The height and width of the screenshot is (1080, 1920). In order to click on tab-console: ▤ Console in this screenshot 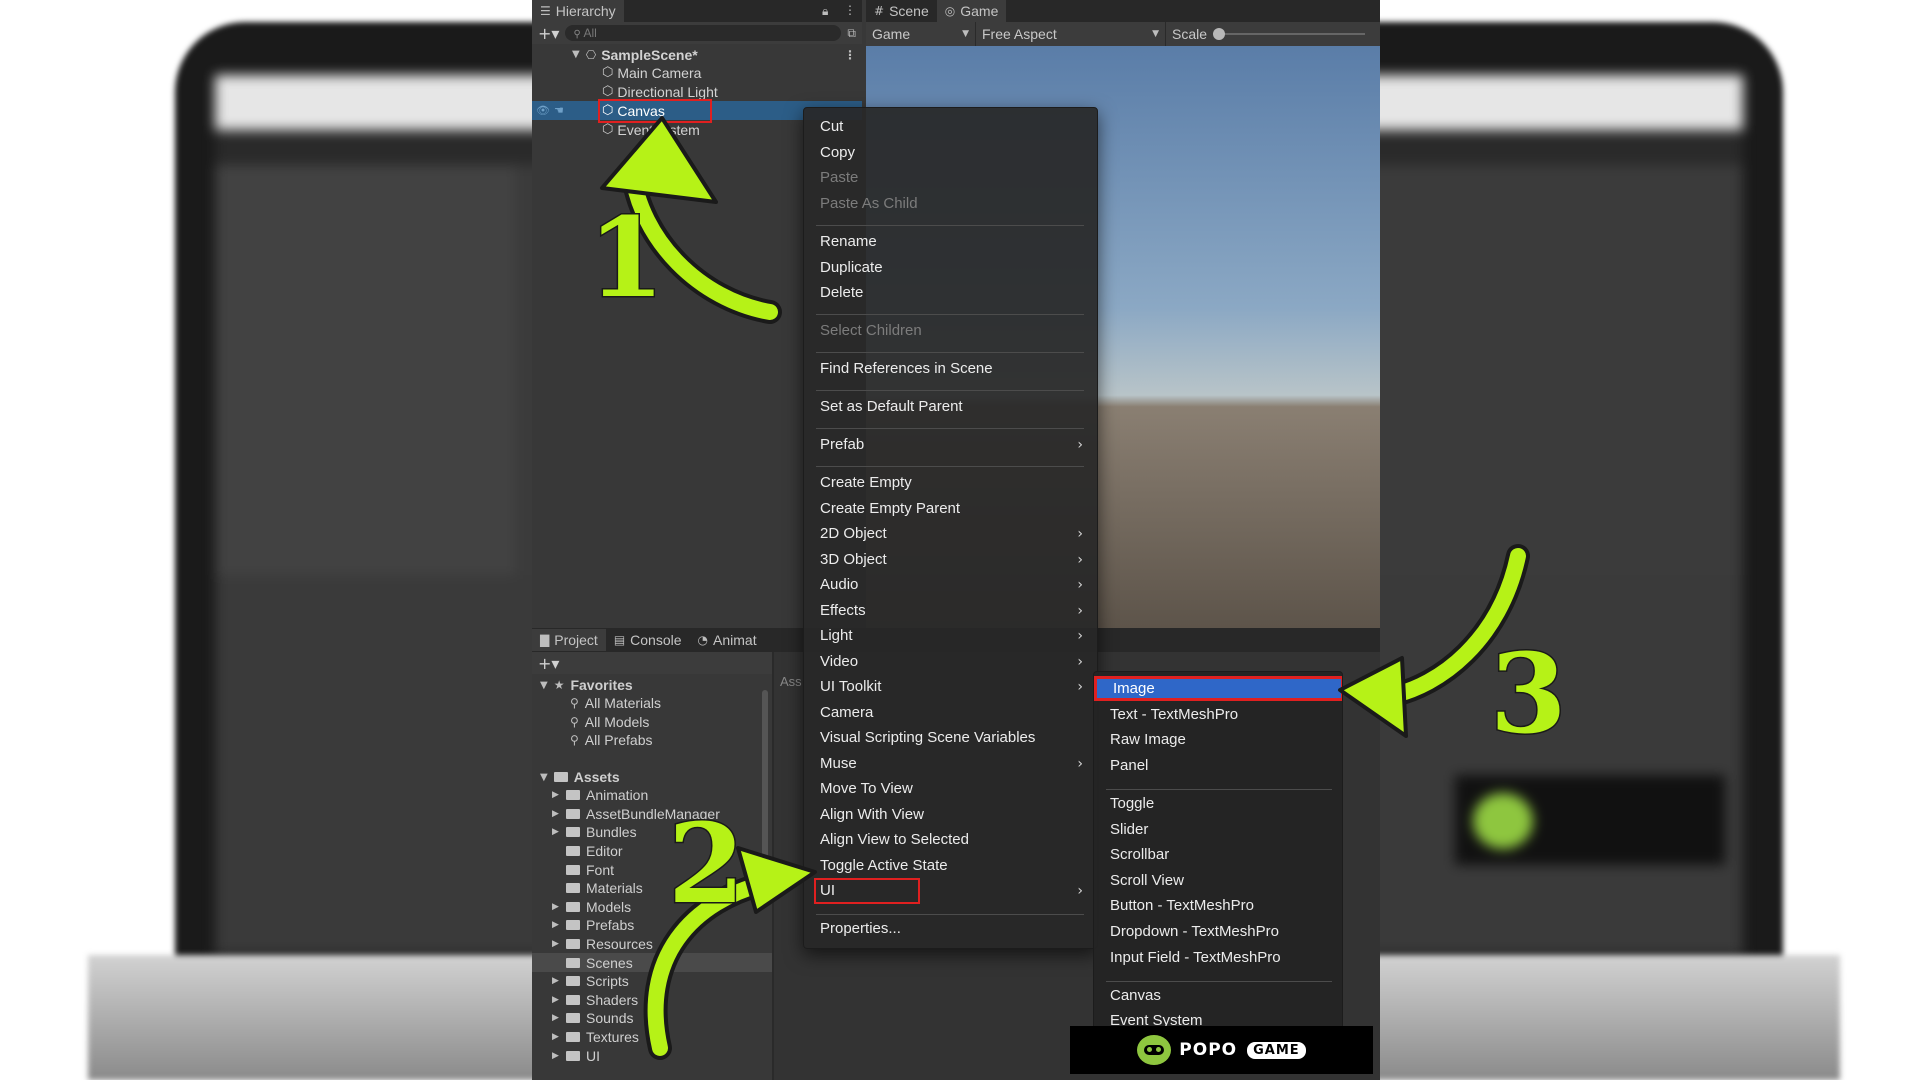, I will do `click(648, 640)`.